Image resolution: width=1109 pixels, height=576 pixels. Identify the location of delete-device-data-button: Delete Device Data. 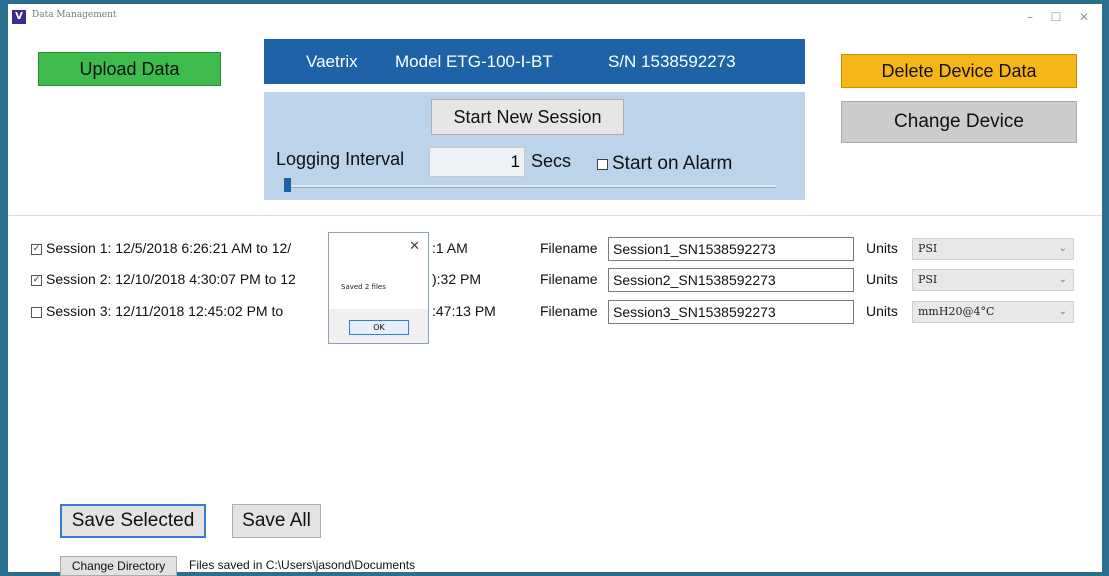
(959, 71).